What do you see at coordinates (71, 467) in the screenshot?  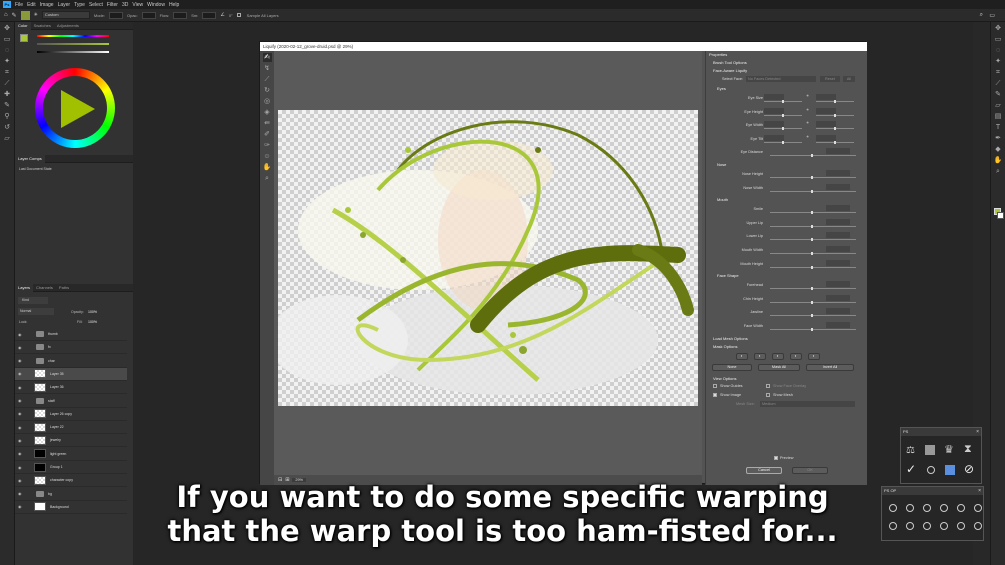 I see `layer-row: ◉ Group 1` at bounding box center [71, 467].